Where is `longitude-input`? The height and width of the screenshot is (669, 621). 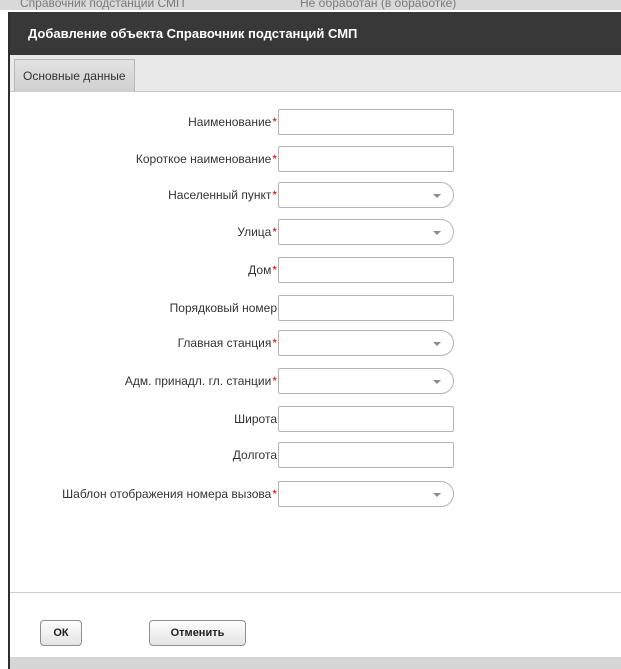 longitude-input is located at coordinates (366, 455).